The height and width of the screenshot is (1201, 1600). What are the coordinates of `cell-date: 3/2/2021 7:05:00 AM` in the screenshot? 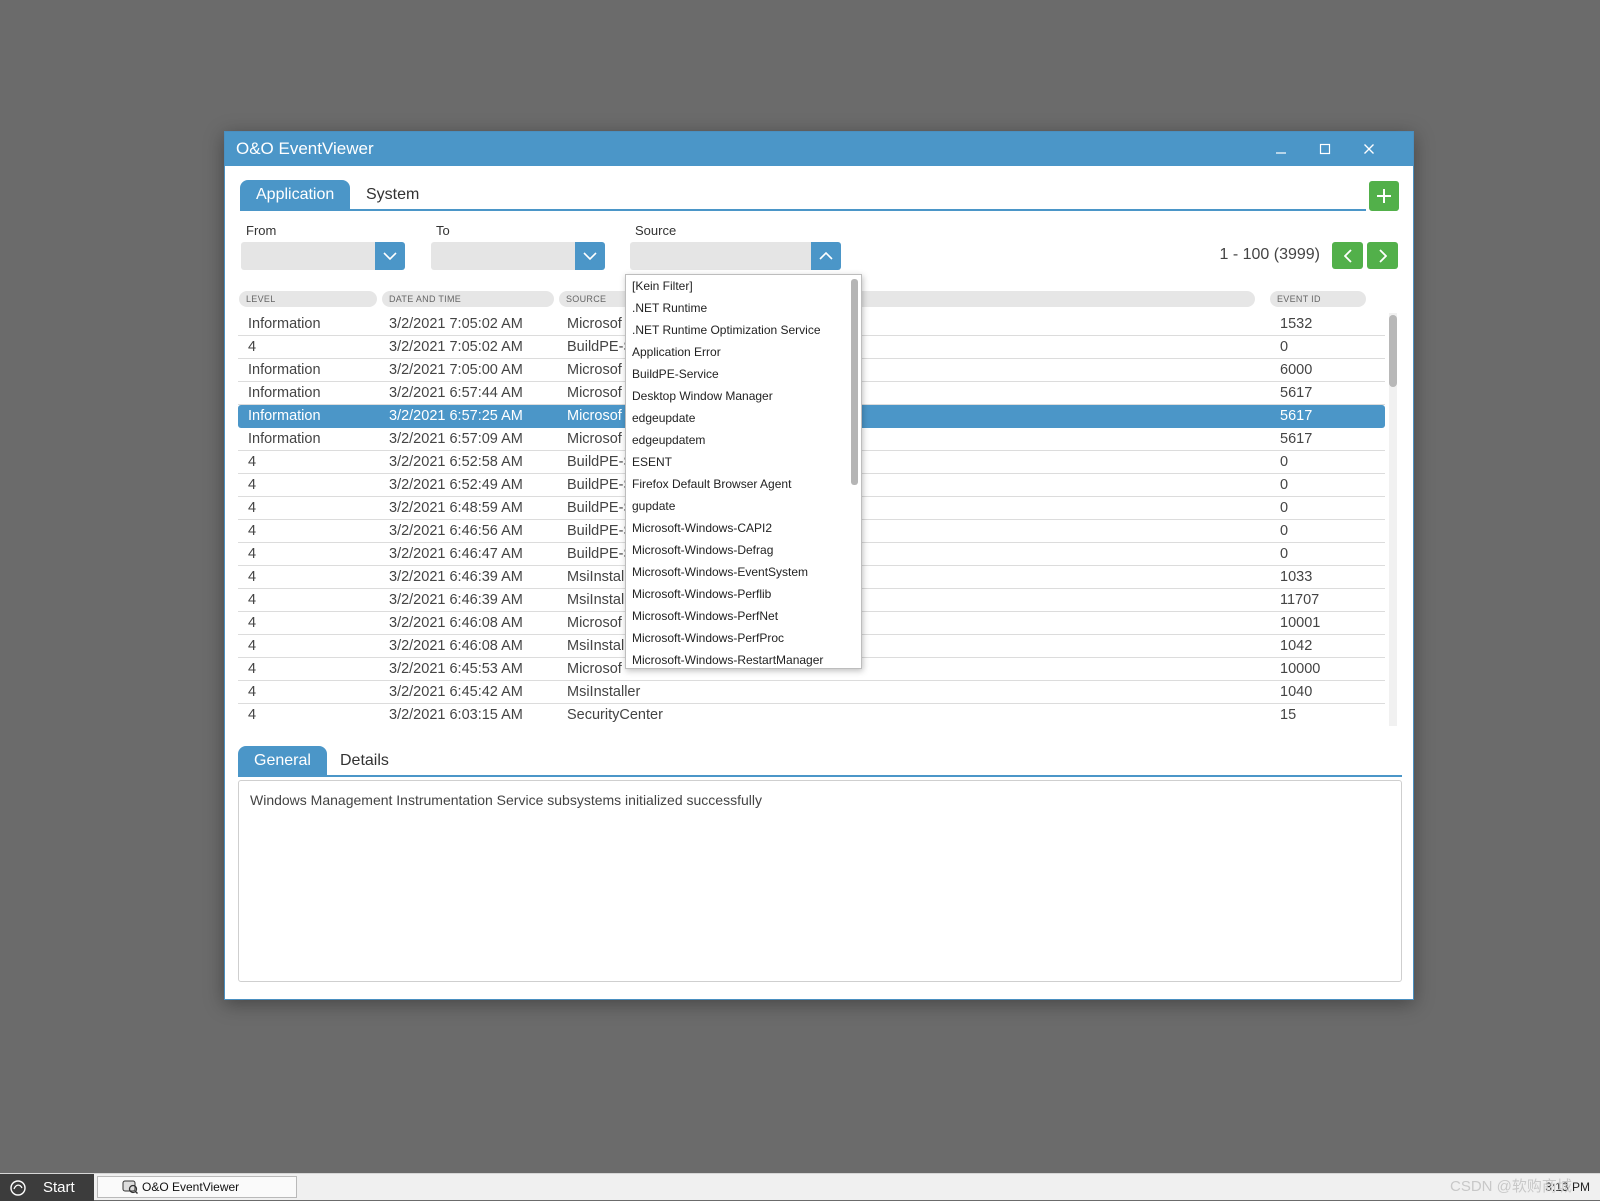 It's located at (456, 370).